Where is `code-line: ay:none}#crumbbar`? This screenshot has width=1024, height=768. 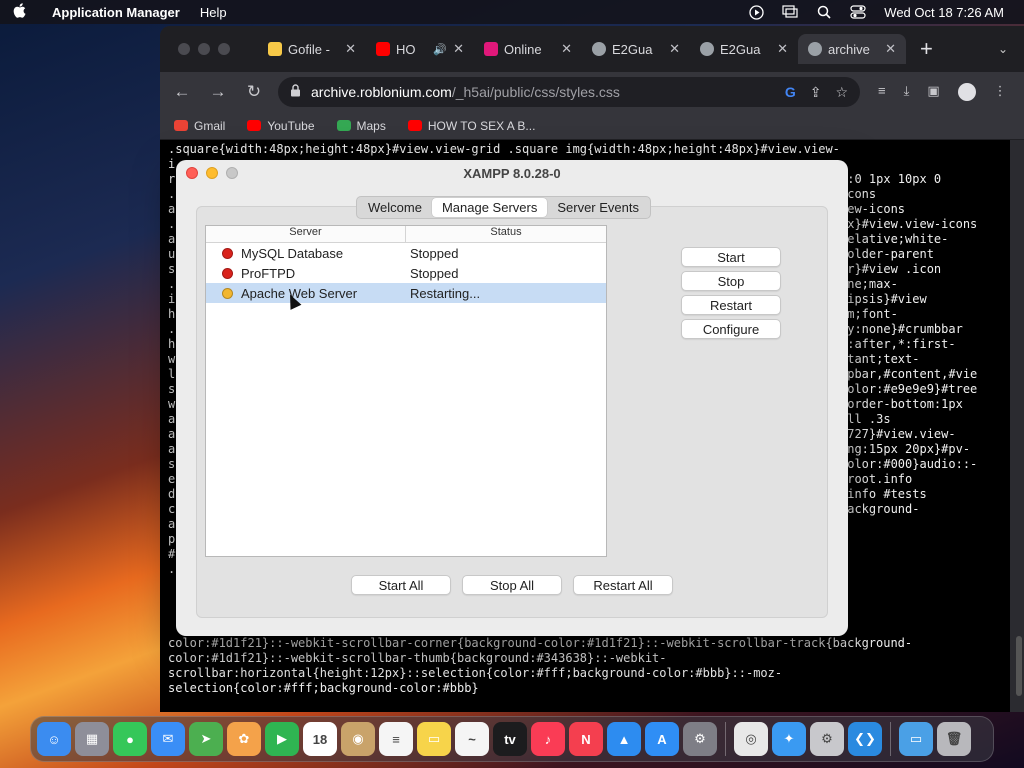
code-line: ay:none}#crumbbar is located at coordinates (901, 329).